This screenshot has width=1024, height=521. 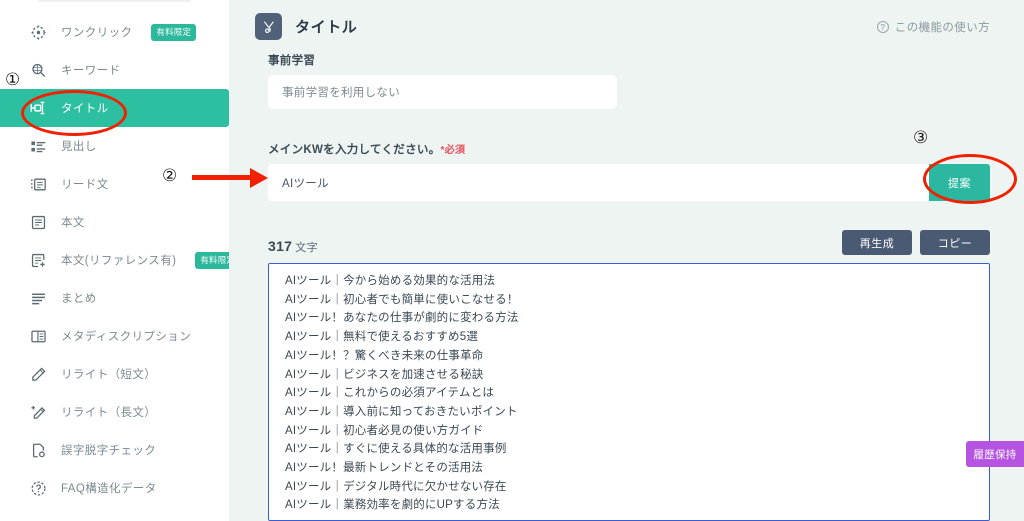 What do you see at coordinates (292, 61) in the screenshot?
I see `pretraining-label: 事前学習` at bounding box center [292, 61].